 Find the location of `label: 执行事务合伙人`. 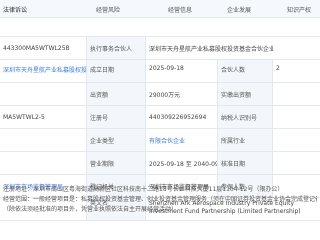

label: 执行事务合伙人 is located at coordinates (116, 48).